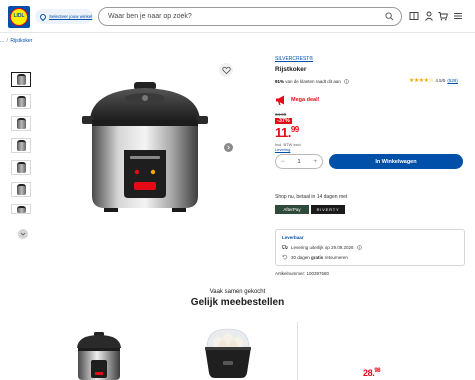 The image size is (475, 380). I want to click on related-price-cents: 98, so click(377, 371).